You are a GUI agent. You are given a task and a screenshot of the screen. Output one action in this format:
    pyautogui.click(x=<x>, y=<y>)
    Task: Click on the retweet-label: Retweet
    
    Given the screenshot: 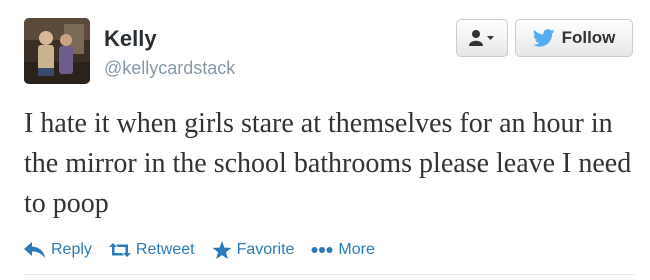 What is the action you would take?
    pyautogui.click(x=165, y=249)
    